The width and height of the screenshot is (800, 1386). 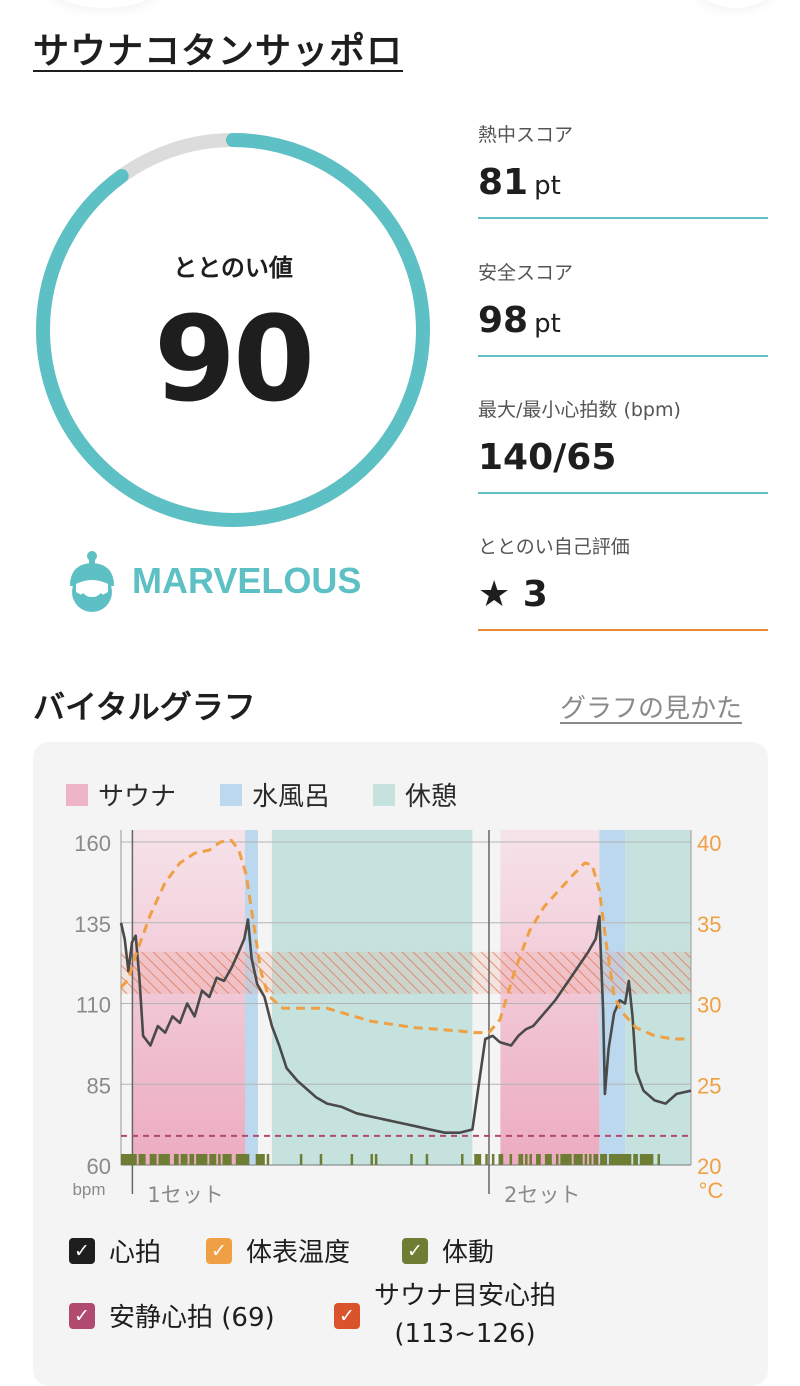 I want to click on phase-sauna, so click(x=550, y=997).